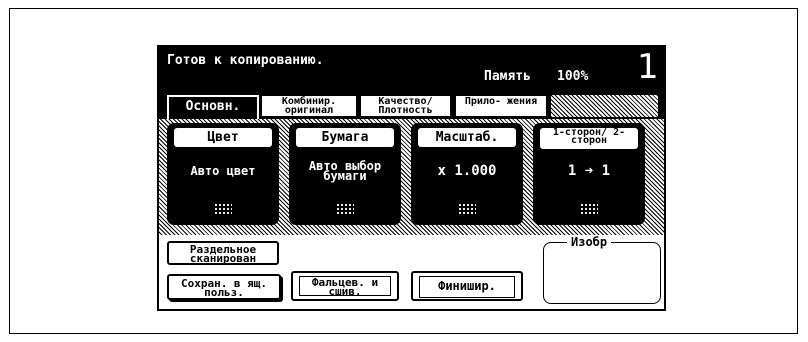 The image size is (808, 342). I want to click on save-to-box-button: Сохран. в ящ. польз., so click(224, 287).